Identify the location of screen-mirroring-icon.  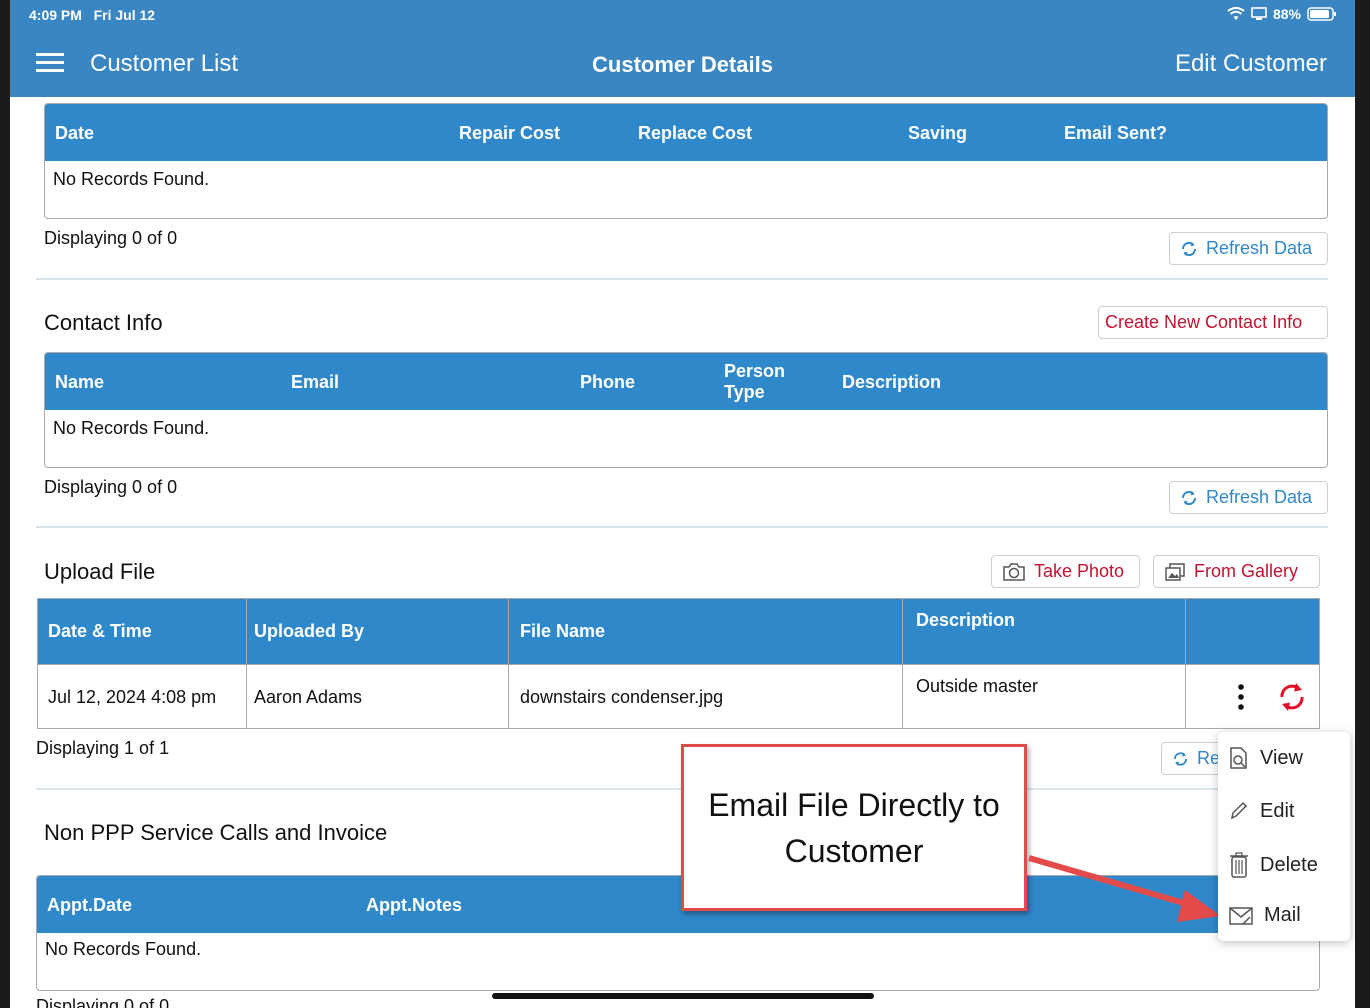
(1259, 13).